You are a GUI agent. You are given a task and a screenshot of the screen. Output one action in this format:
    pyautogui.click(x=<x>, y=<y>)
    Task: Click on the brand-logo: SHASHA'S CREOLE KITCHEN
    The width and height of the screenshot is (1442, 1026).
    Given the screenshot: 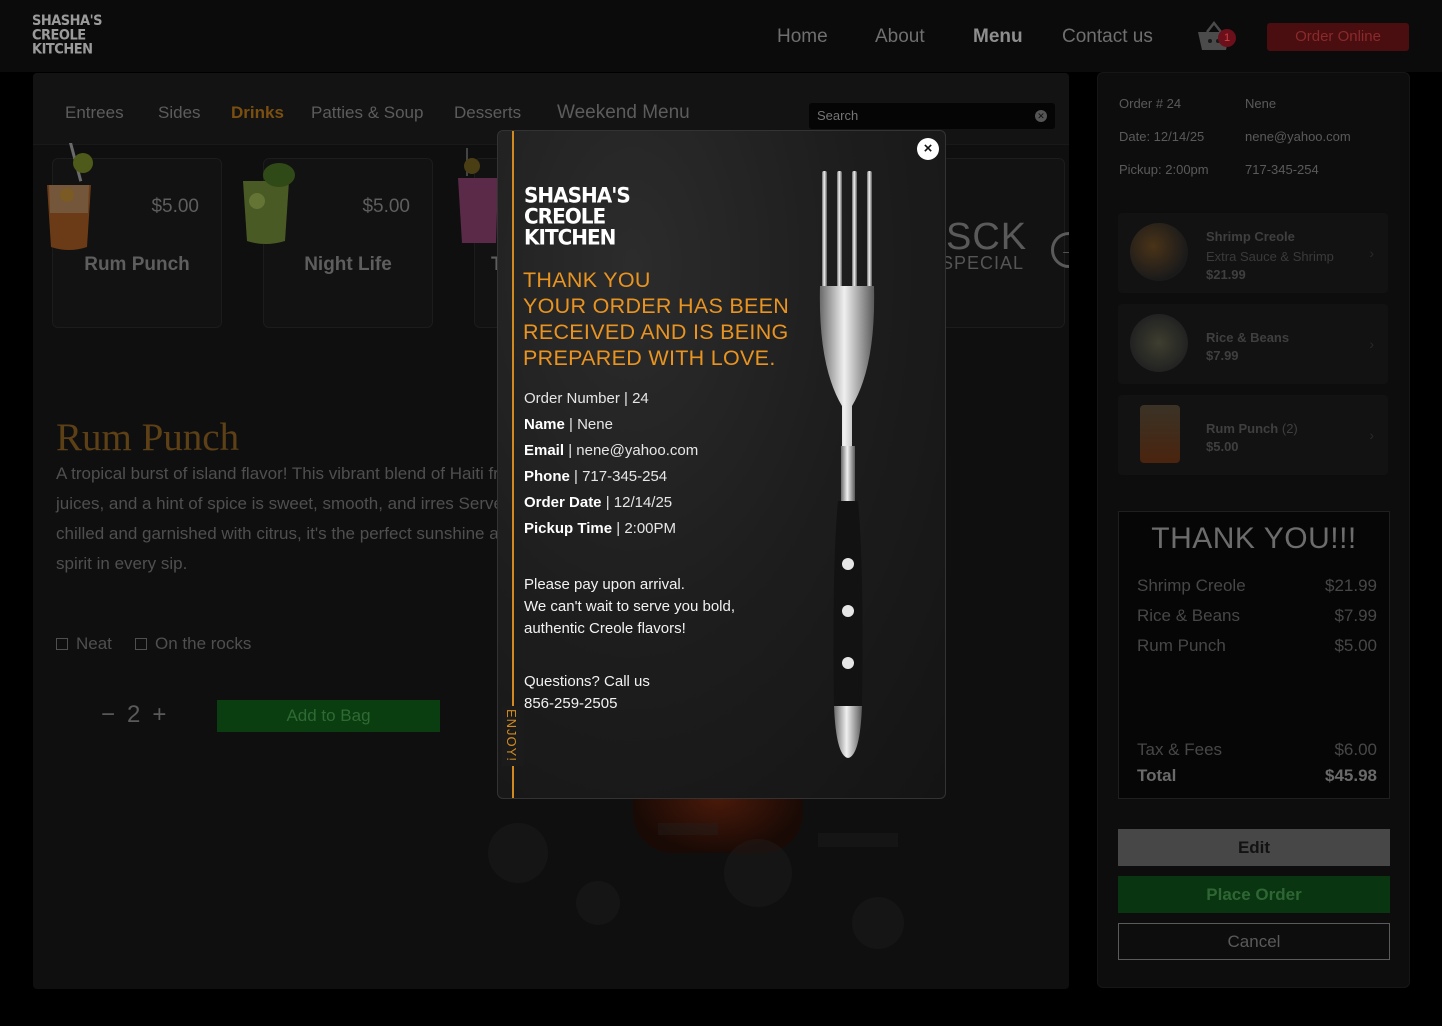 What is the action you would take?
    pyautogui.click(x=67, y=35)
    